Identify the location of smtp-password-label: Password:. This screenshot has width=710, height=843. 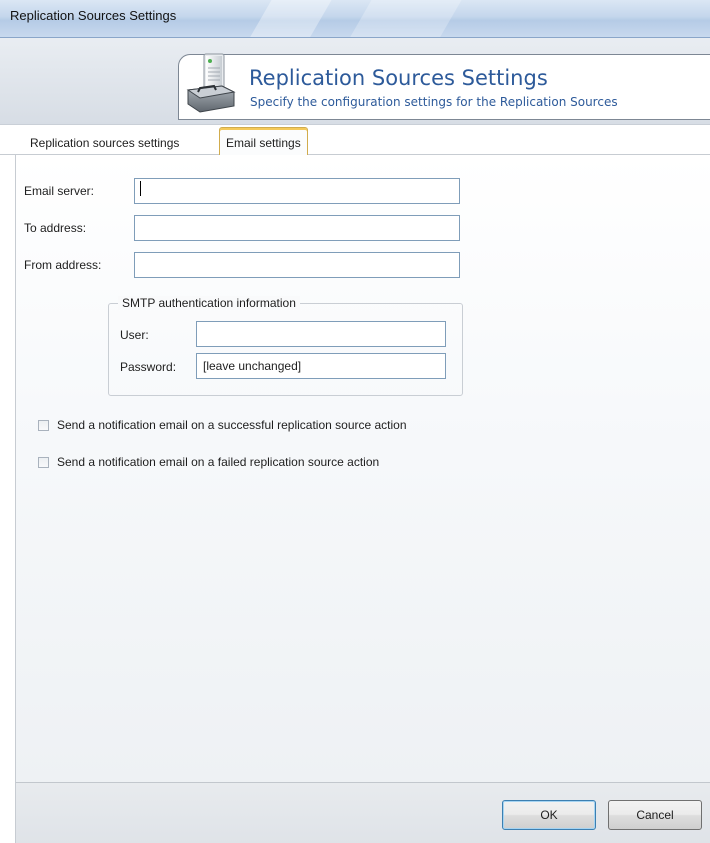
(148, 367).